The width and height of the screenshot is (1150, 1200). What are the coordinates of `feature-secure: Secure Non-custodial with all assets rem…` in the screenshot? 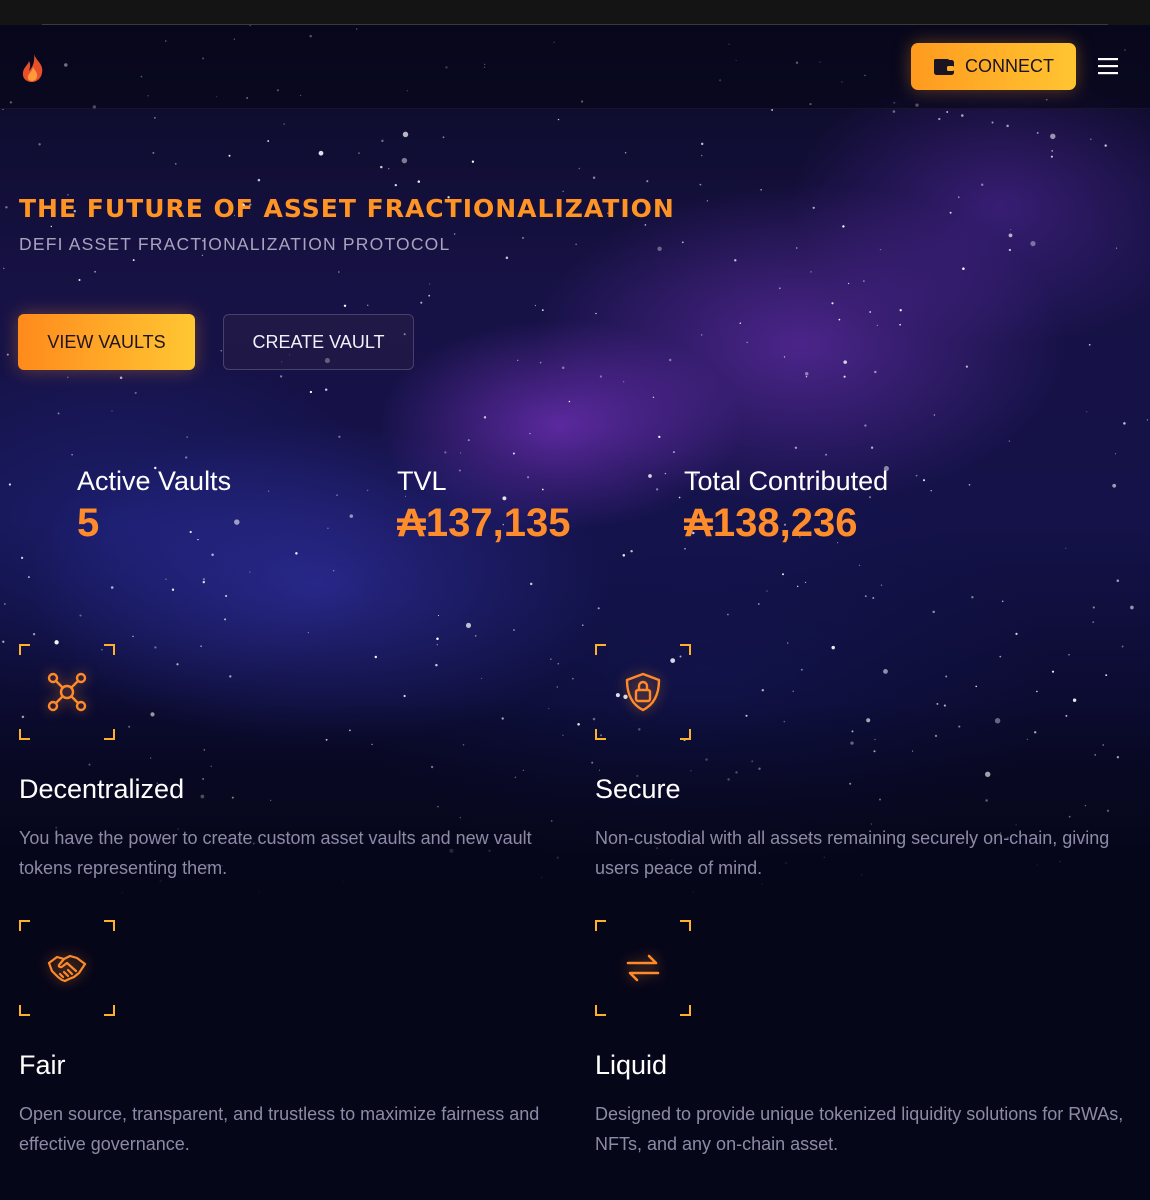 It's located at (865, 763).